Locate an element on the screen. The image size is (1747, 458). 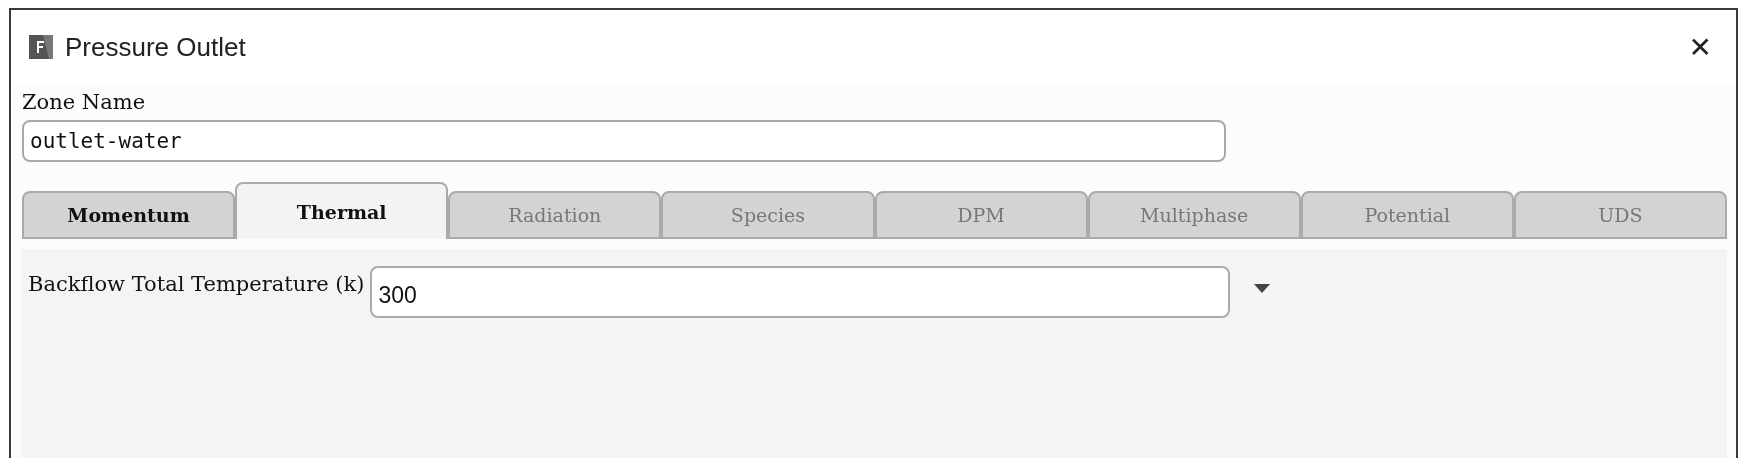
app-logo-icon is located at coordinates (41, 47).